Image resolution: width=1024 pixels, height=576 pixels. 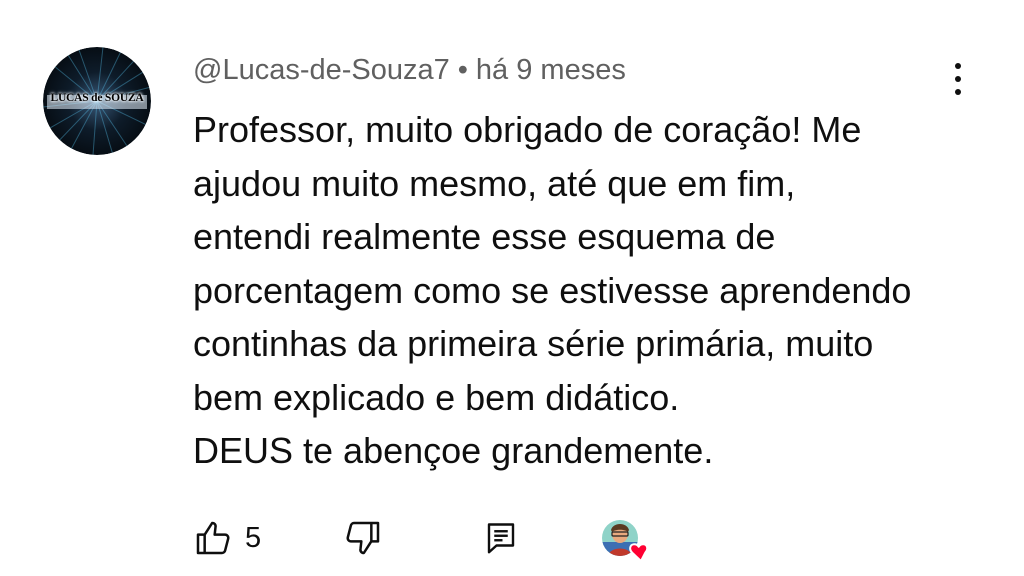 What do you see at coordinates (253, 537) in the screenshot?
I see `like-count: 5` at bounding box center [253, 537].